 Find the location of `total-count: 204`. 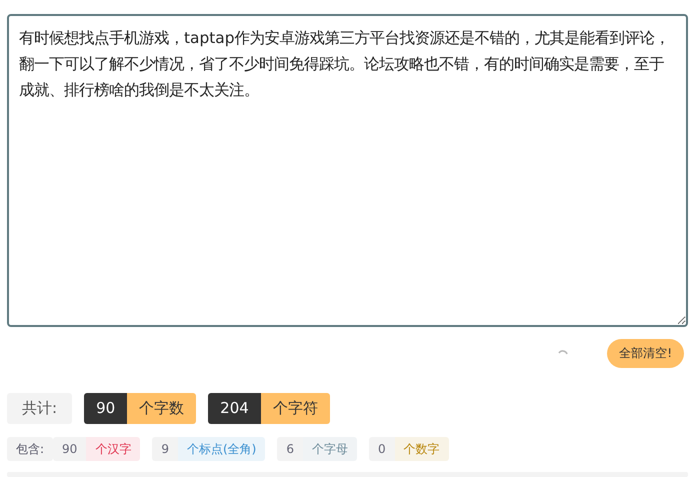

total-count: 204 is located at coordinates (234, 408).